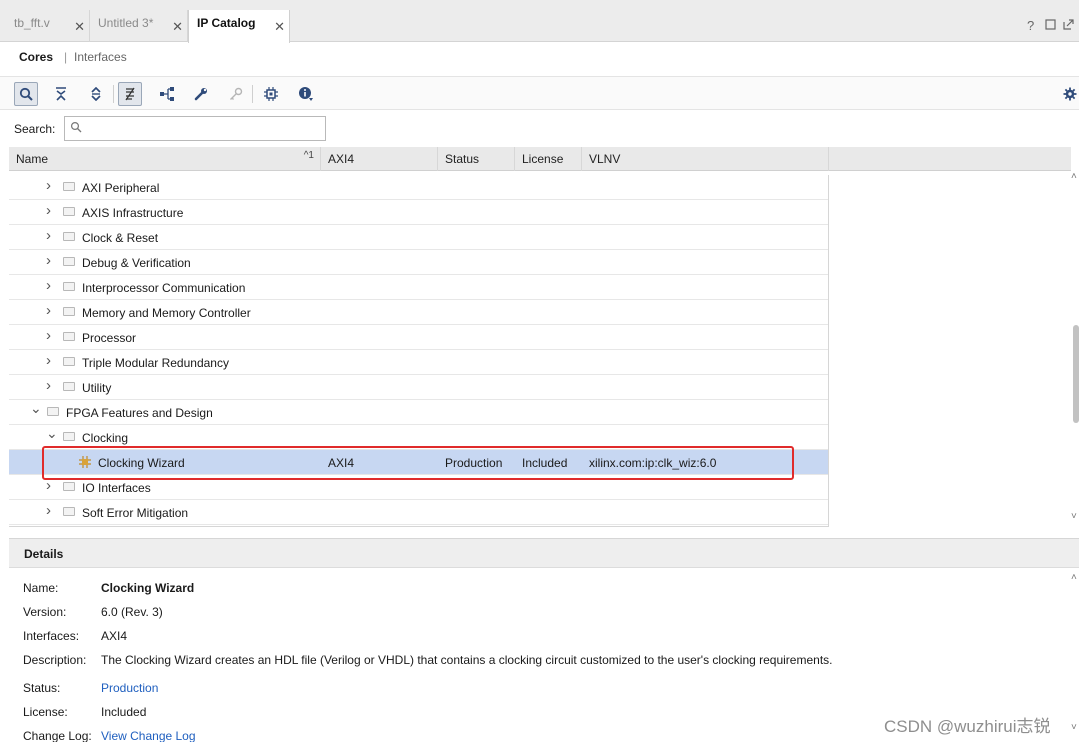 The height and width of the screenshot is (742, 1079). What do you see at coordinates (42, 688) in the screenshot?
I see `detail-label: Status:` at bounding box center [42, 688].